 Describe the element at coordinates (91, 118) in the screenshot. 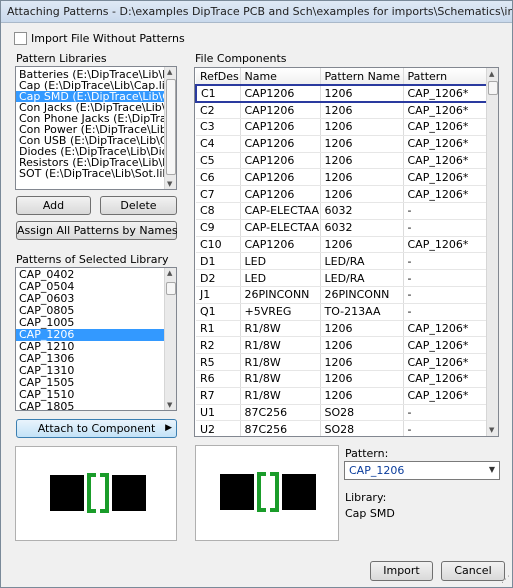

I see `library-list-item: Con Phone Jacks (E:\DipTrace\L` at that location.